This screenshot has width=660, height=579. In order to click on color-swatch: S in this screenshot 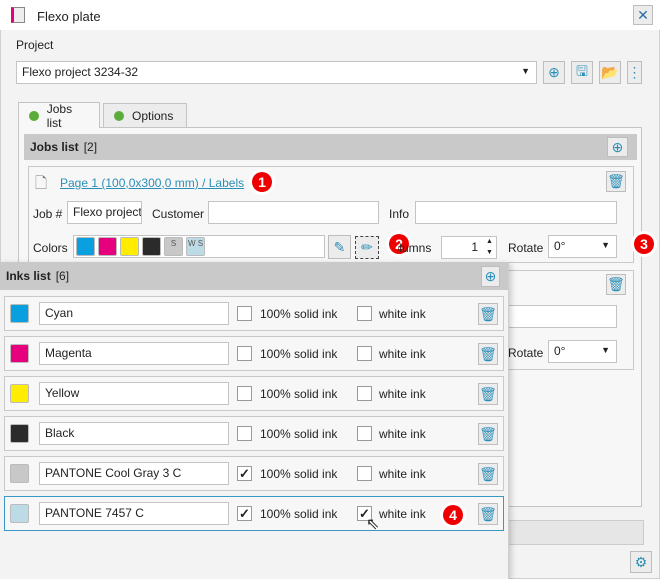, I will do `click(173, 246)`.